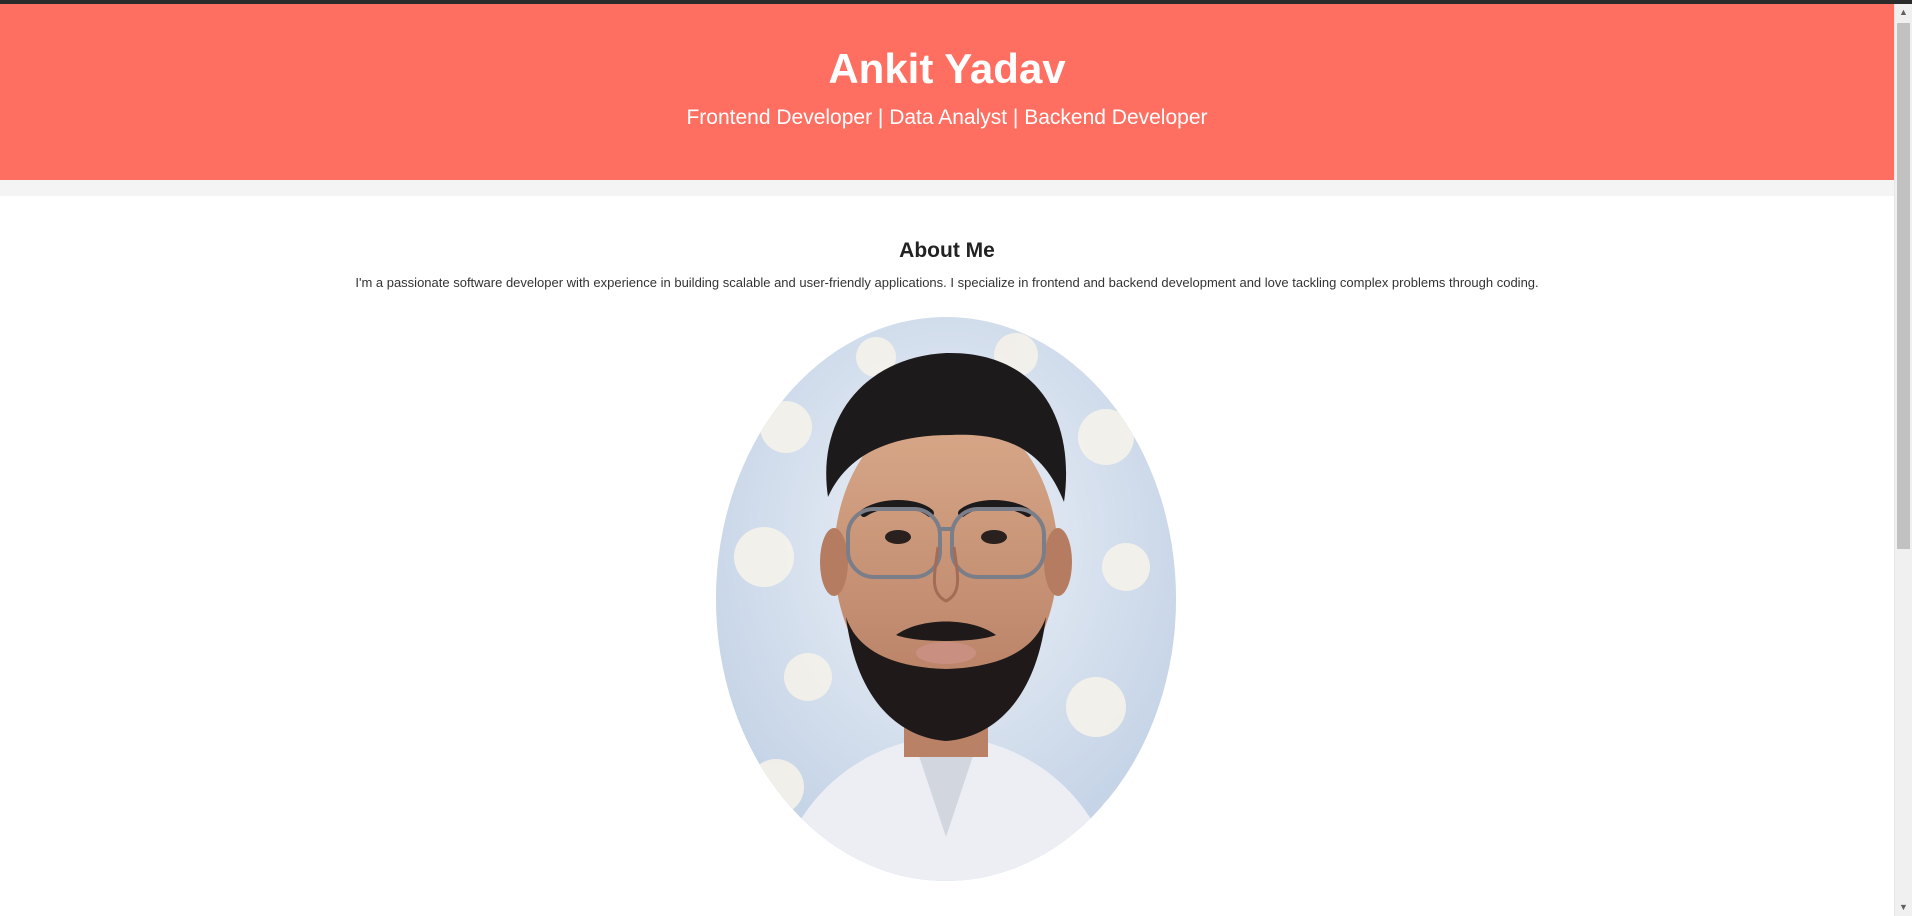 The height and width of the screenshot is (916, 1912). I want to click on profile-photo, so click(946, 599).